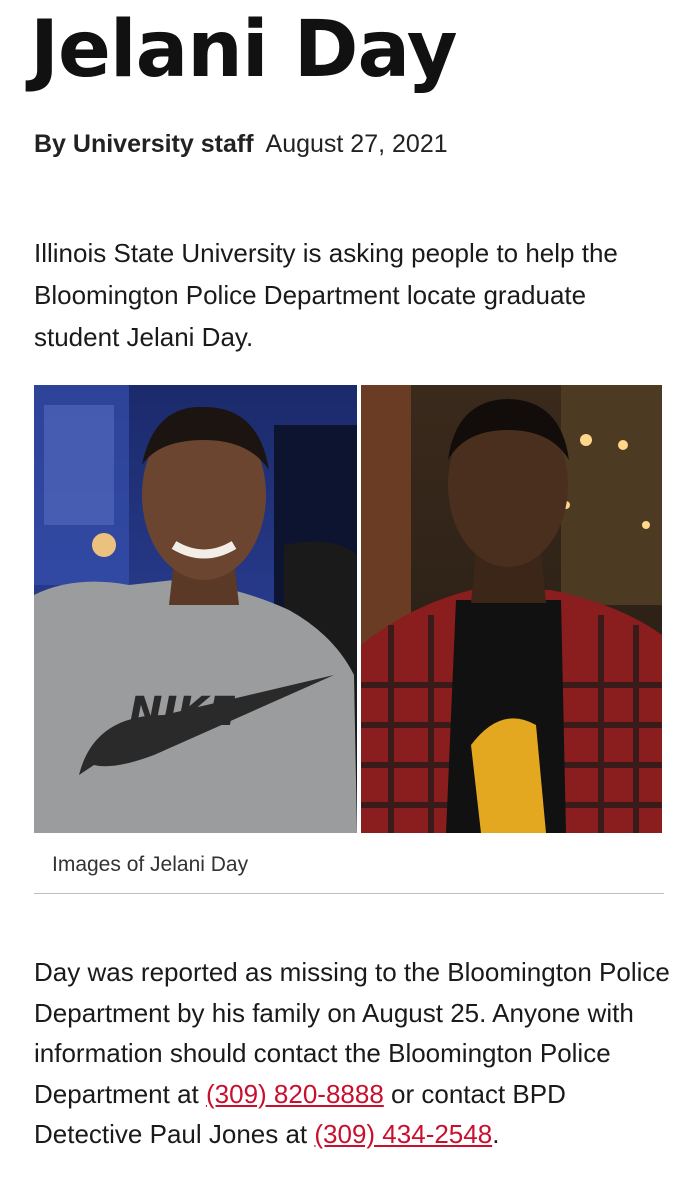 This screenshot has width=697, height=1200. What do you see at coordinates (356, 144) in the screenshot?
I see `publish-date: August 27, 2021` at bounding box center [356, 144].